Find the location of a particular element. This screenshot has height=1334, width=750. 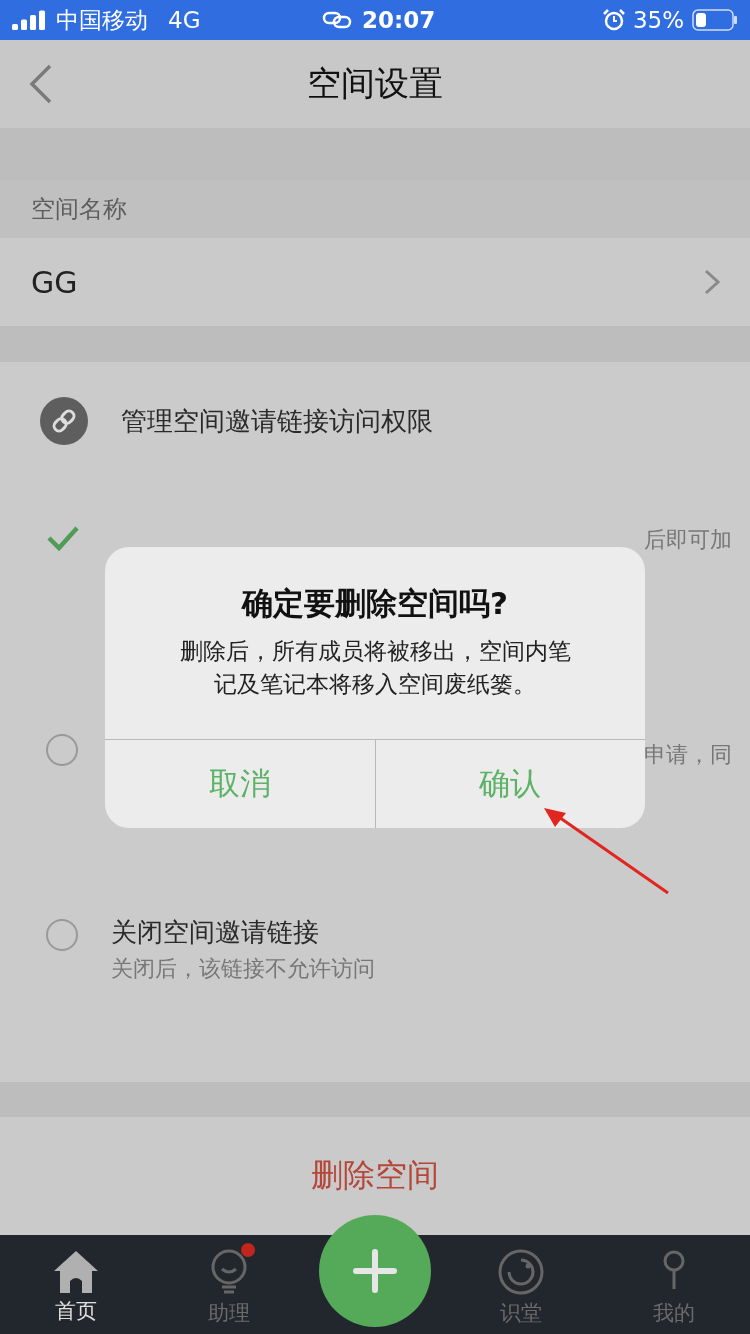

plus-icon is located at coordinates (375, 1271).